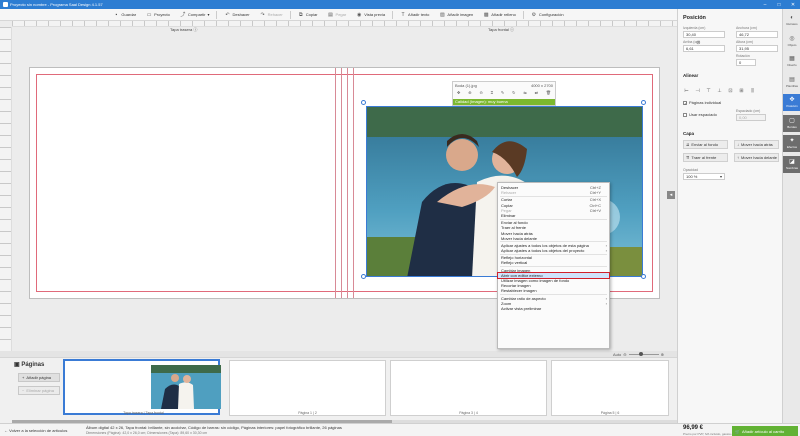 This screenshot has width=800, height=436. What do you see at coordinates (793, 5) in the screenshot?
I see `close-icon: ✕` at bounding box center [793, 5].